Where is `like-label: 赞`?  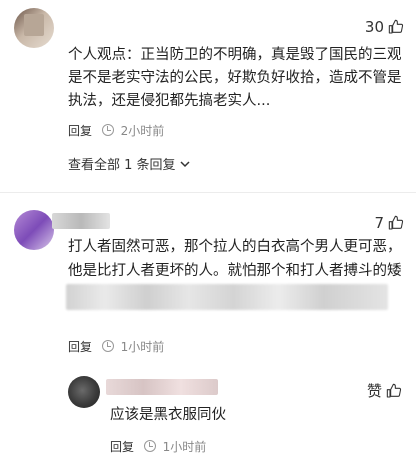 like-label: 赞 is located at coordinates (374, 391).